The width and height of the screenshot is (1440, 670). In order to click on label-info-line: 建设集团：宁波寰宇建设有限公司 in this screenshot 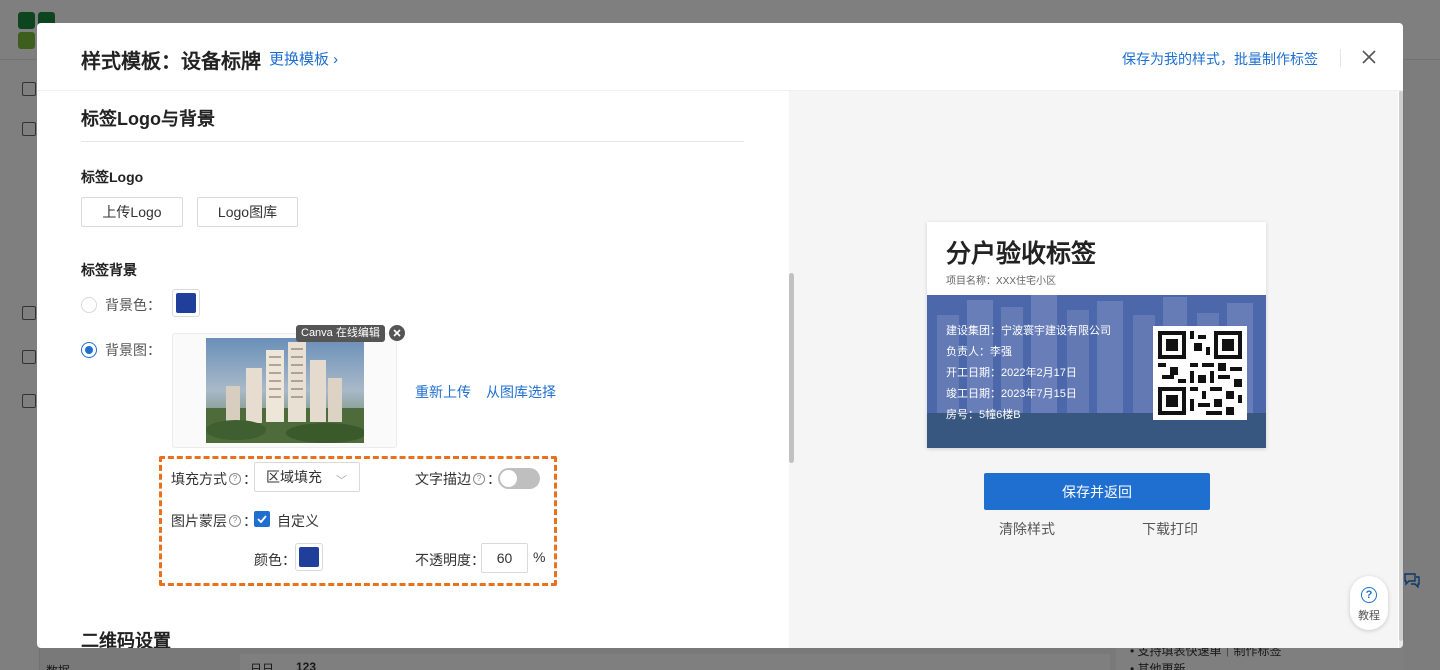, I will do `click(1028, 331)`.